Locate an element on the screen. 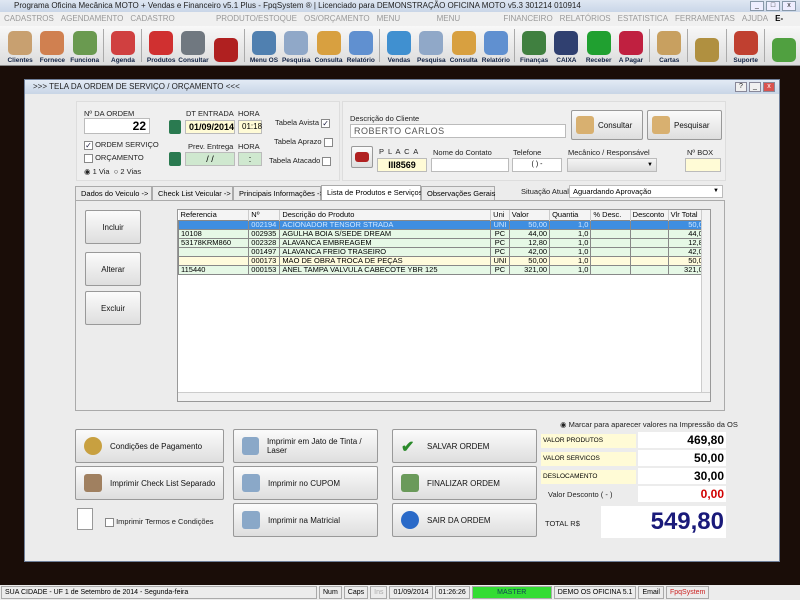 The height and width of the screenshot is (600, 800). maximize-button: □ is located at coordinates (773, 6).